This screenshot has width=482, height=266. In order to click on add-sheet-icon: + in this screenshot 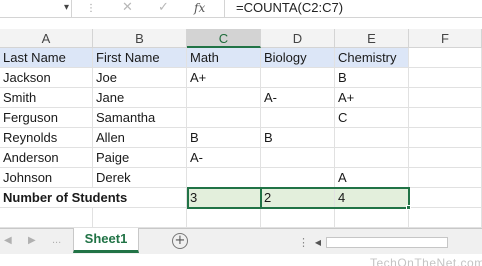, I will do `click(180, 241)`.